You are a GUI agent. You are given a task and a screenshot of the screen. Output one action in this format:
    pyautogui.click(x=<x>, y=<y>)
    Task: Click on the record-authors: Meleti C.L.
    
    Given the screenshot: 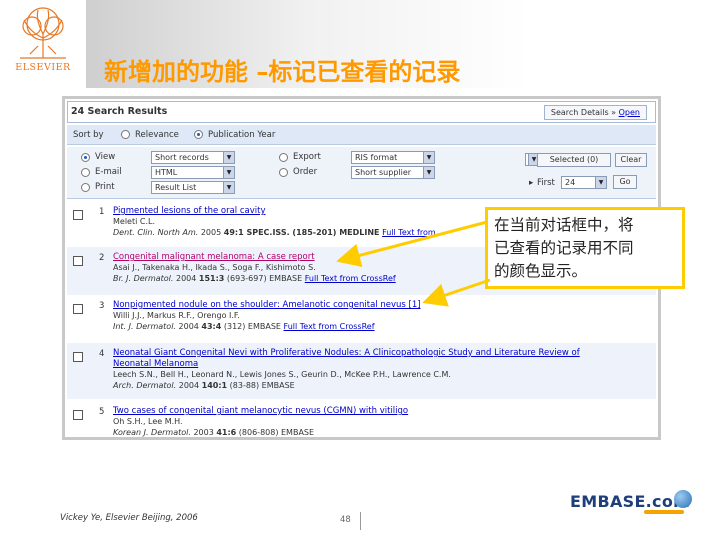 What is the action you would take?
    pyautogui.click(x=134, y=221)
    